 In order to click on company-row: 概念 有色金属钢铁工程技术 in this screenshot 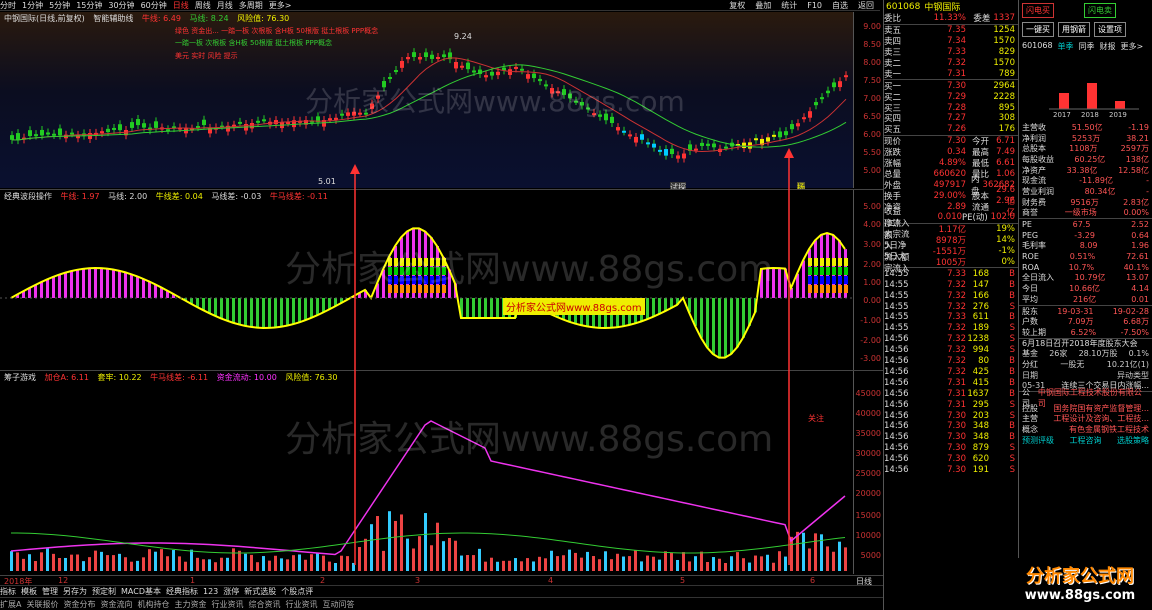, I will do `click(1085, 430)`.